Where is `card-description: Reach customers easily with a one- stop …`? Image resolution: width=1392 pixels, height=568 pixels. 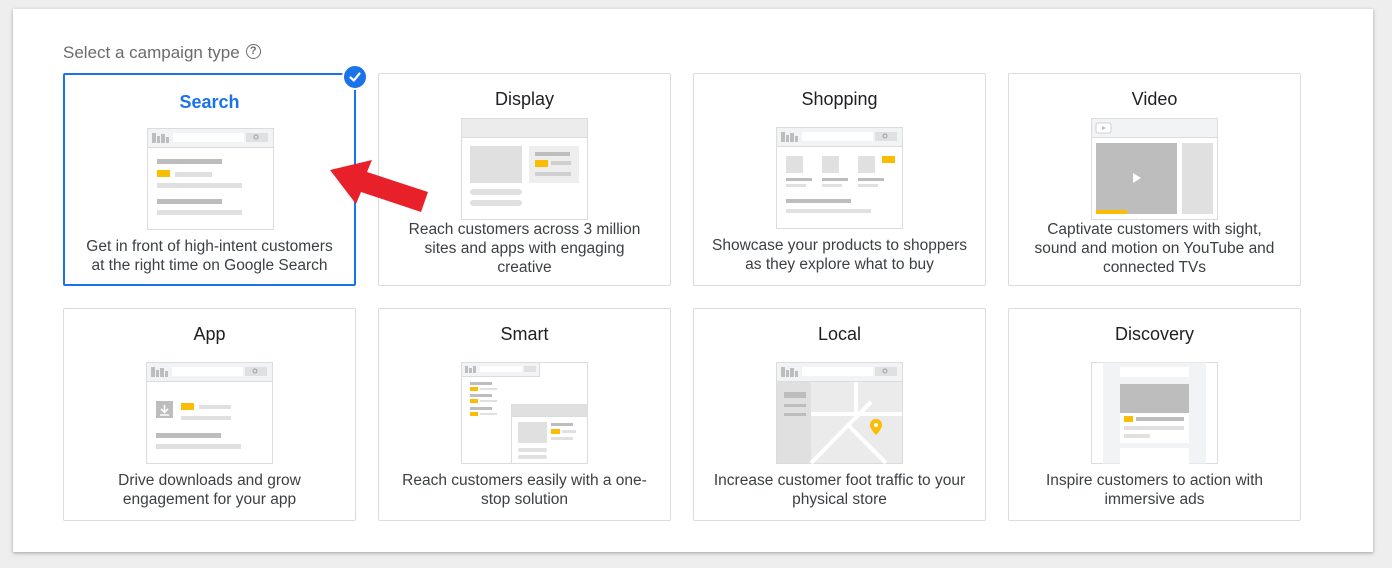 card-description: Reach customers easily with a one- stop … is located at coordinates (524, 490).